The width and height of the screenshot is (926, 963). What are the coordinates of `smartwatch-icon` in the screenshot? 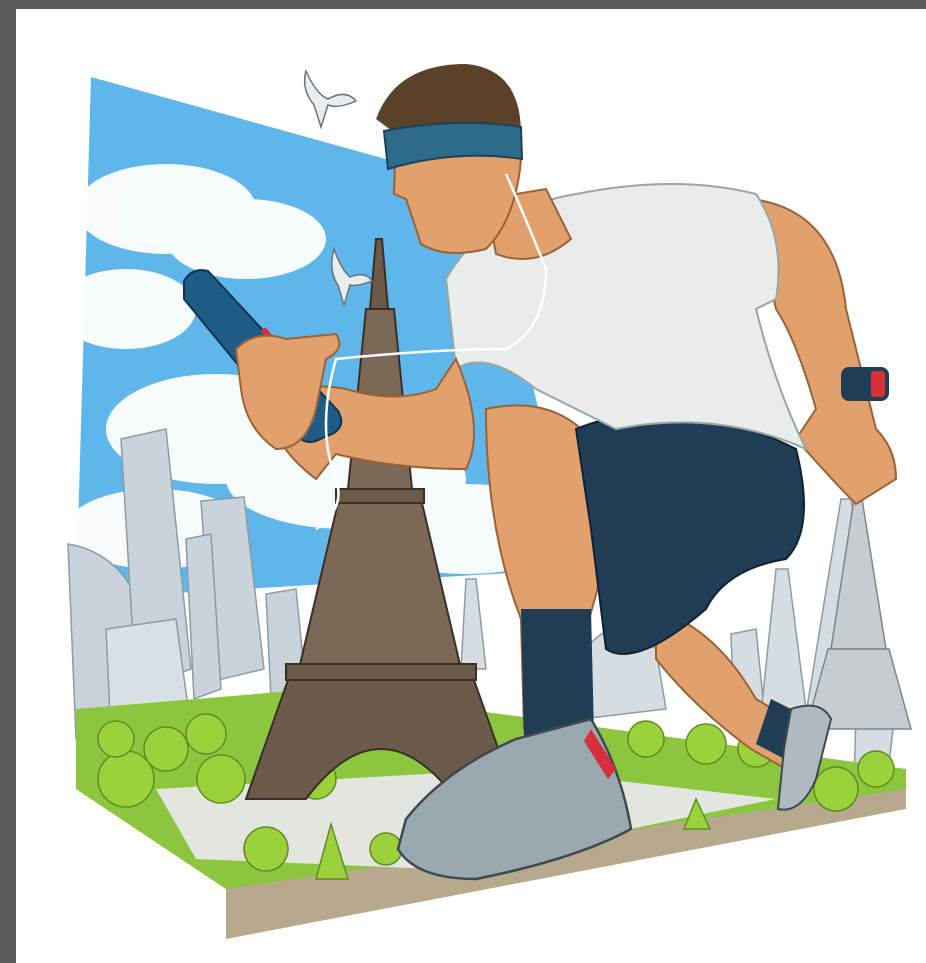 It's located at (865, 384).